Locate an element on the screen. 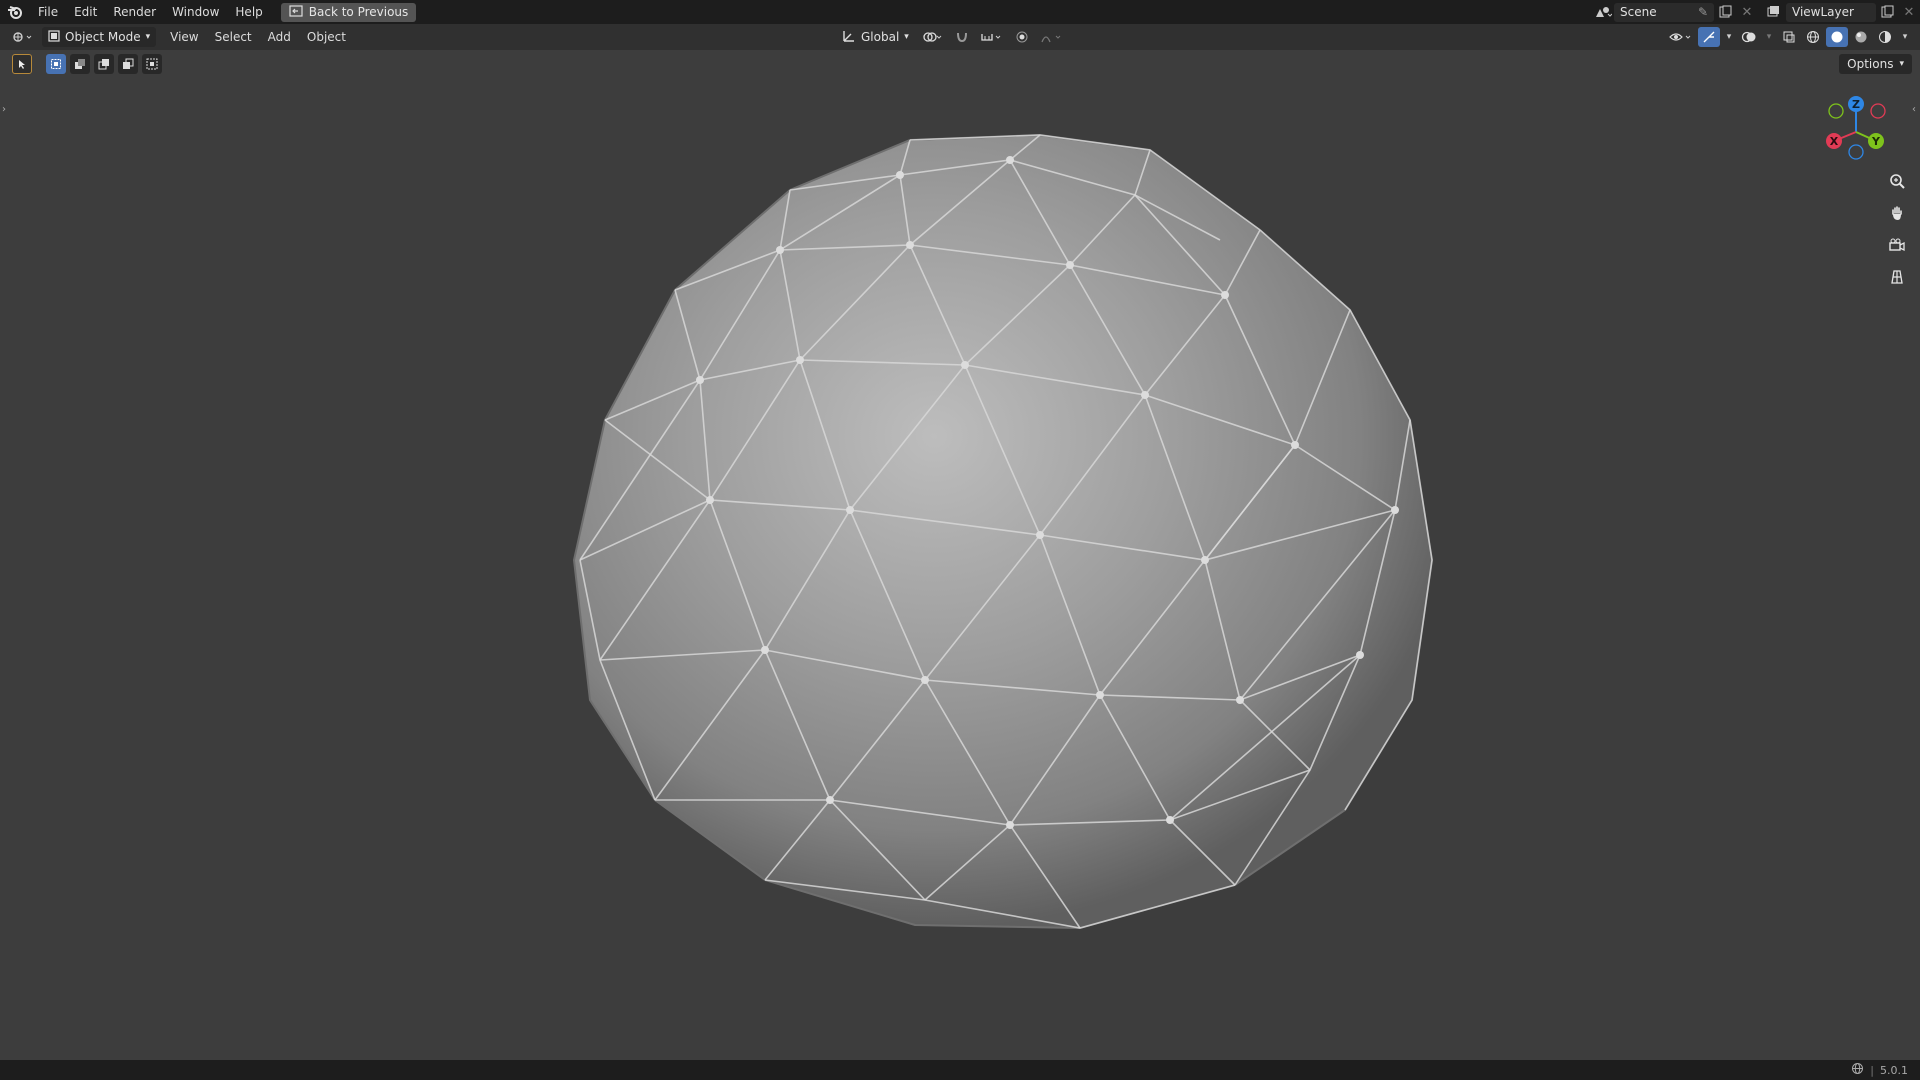 This screenshot has height=1080, width=1920. tool-settings-row is located at coordinates (87, 64).